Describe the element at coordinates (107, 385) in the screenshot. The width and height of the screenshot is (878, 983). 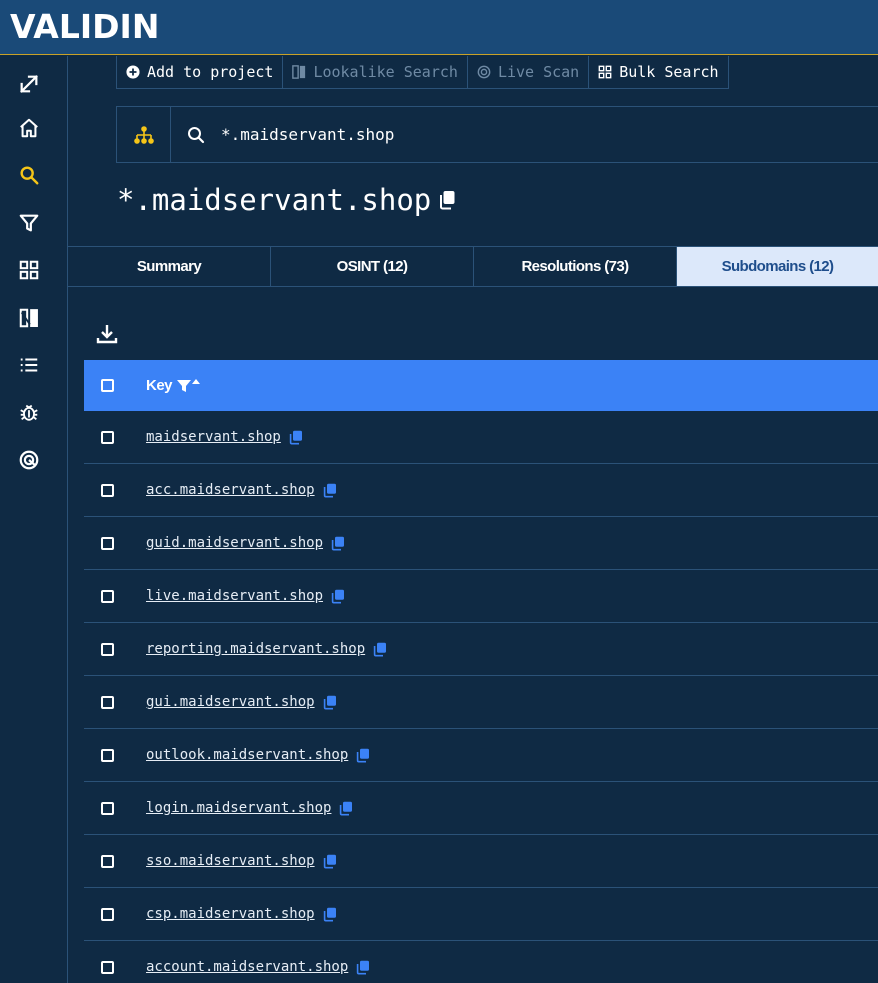
I see `select-all-checkbox` at that location.